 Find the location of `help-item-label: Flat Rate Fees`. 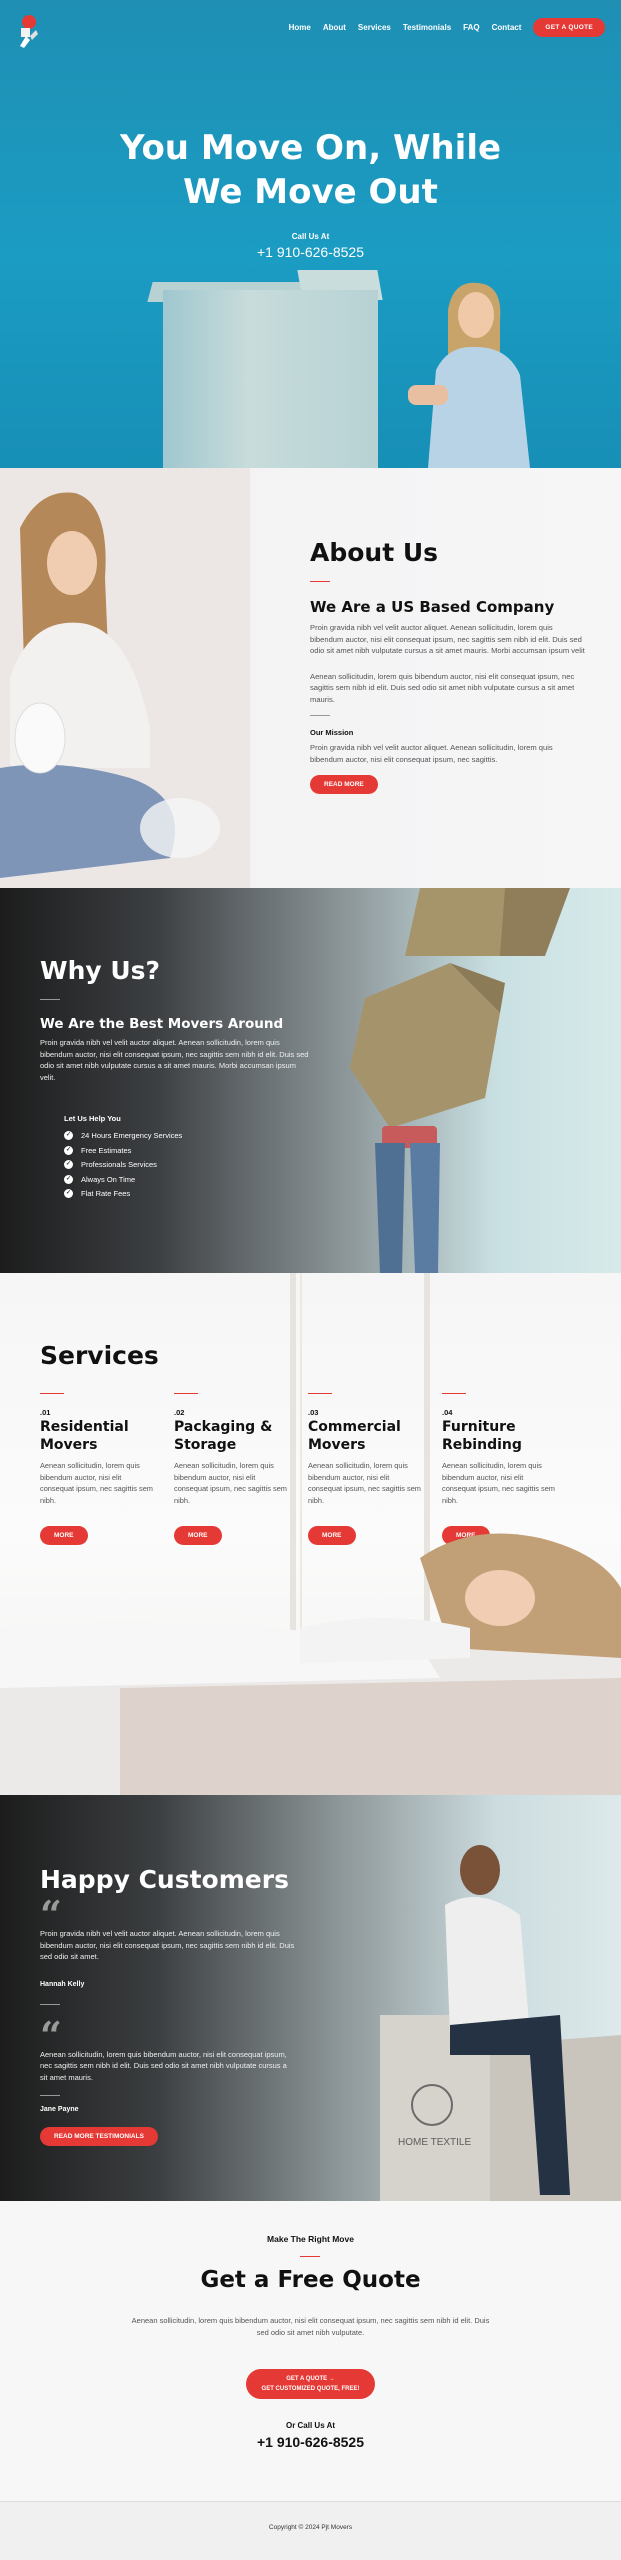

help-item-label: Flat Rate Fees is located at coordinates (106, 1193).